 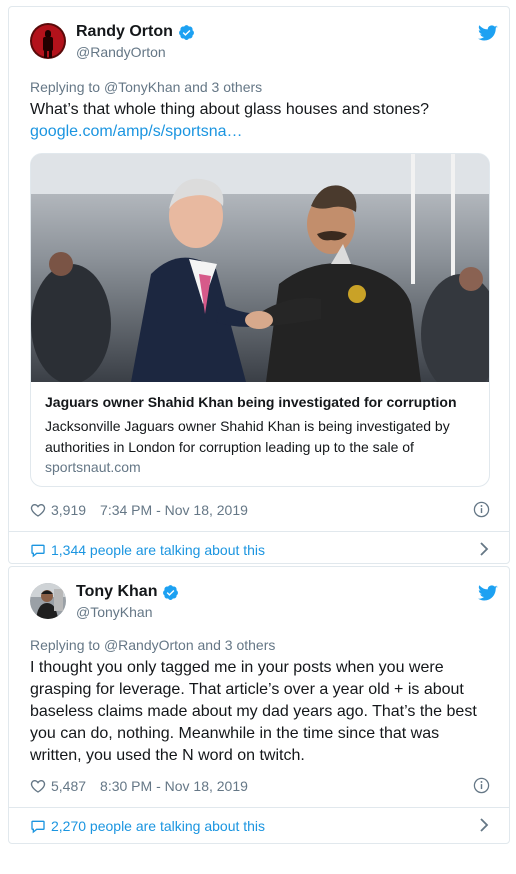 I want to click on tweet-header: Tony Khan @TonyKhan, so click(x=264, y=607).